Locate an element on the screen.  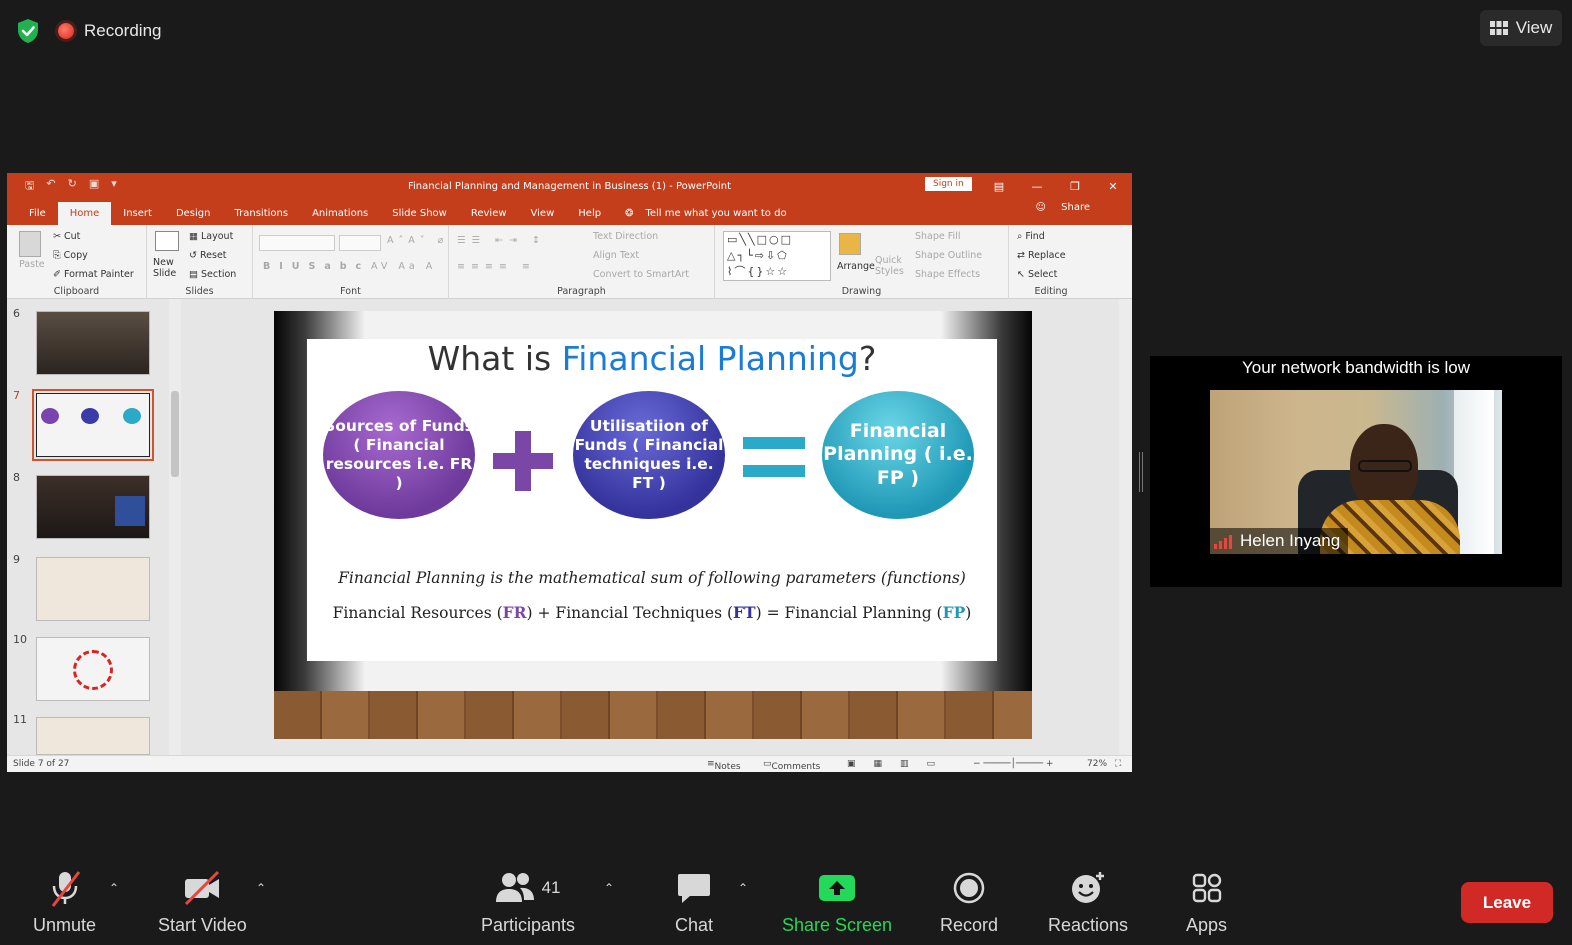
format-painter-button: ✐ Format Painter is located at coordinates (93, 274).